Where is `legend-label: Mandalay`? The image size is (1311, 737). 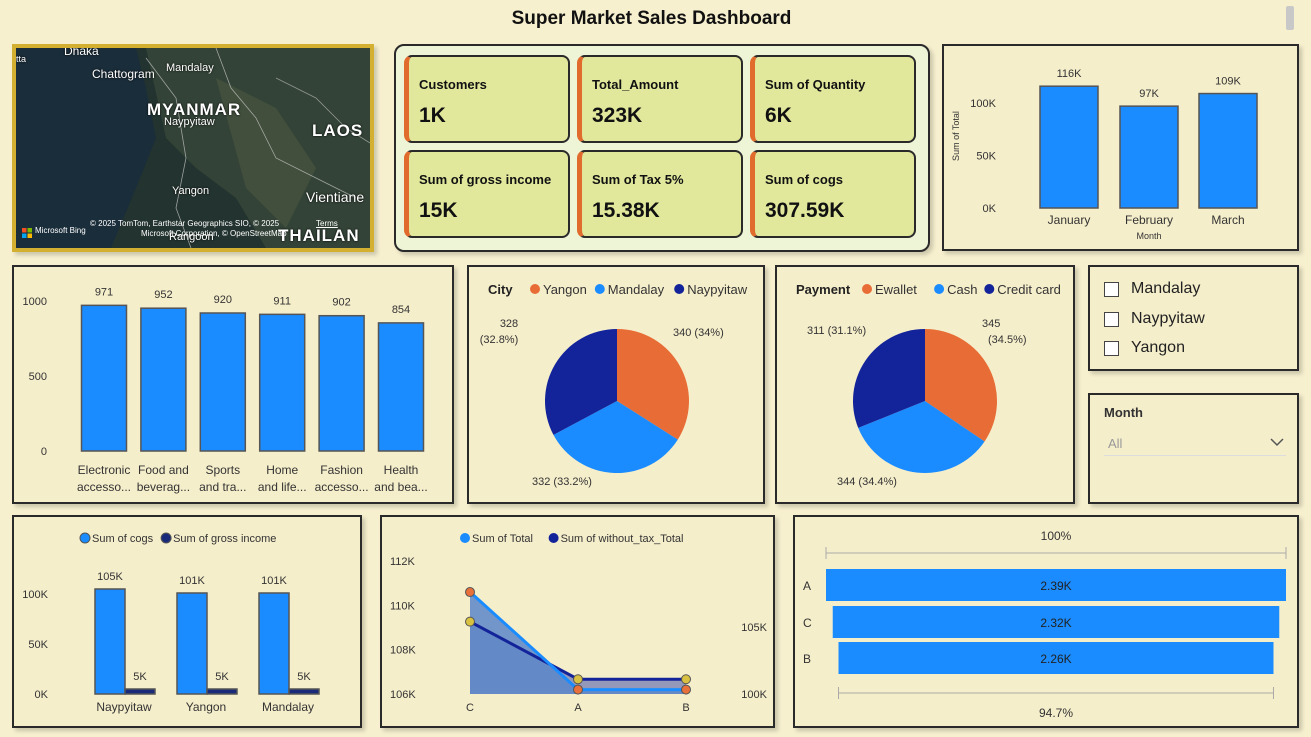 legend-label: Mandalay is located at coordinates (636, 289).